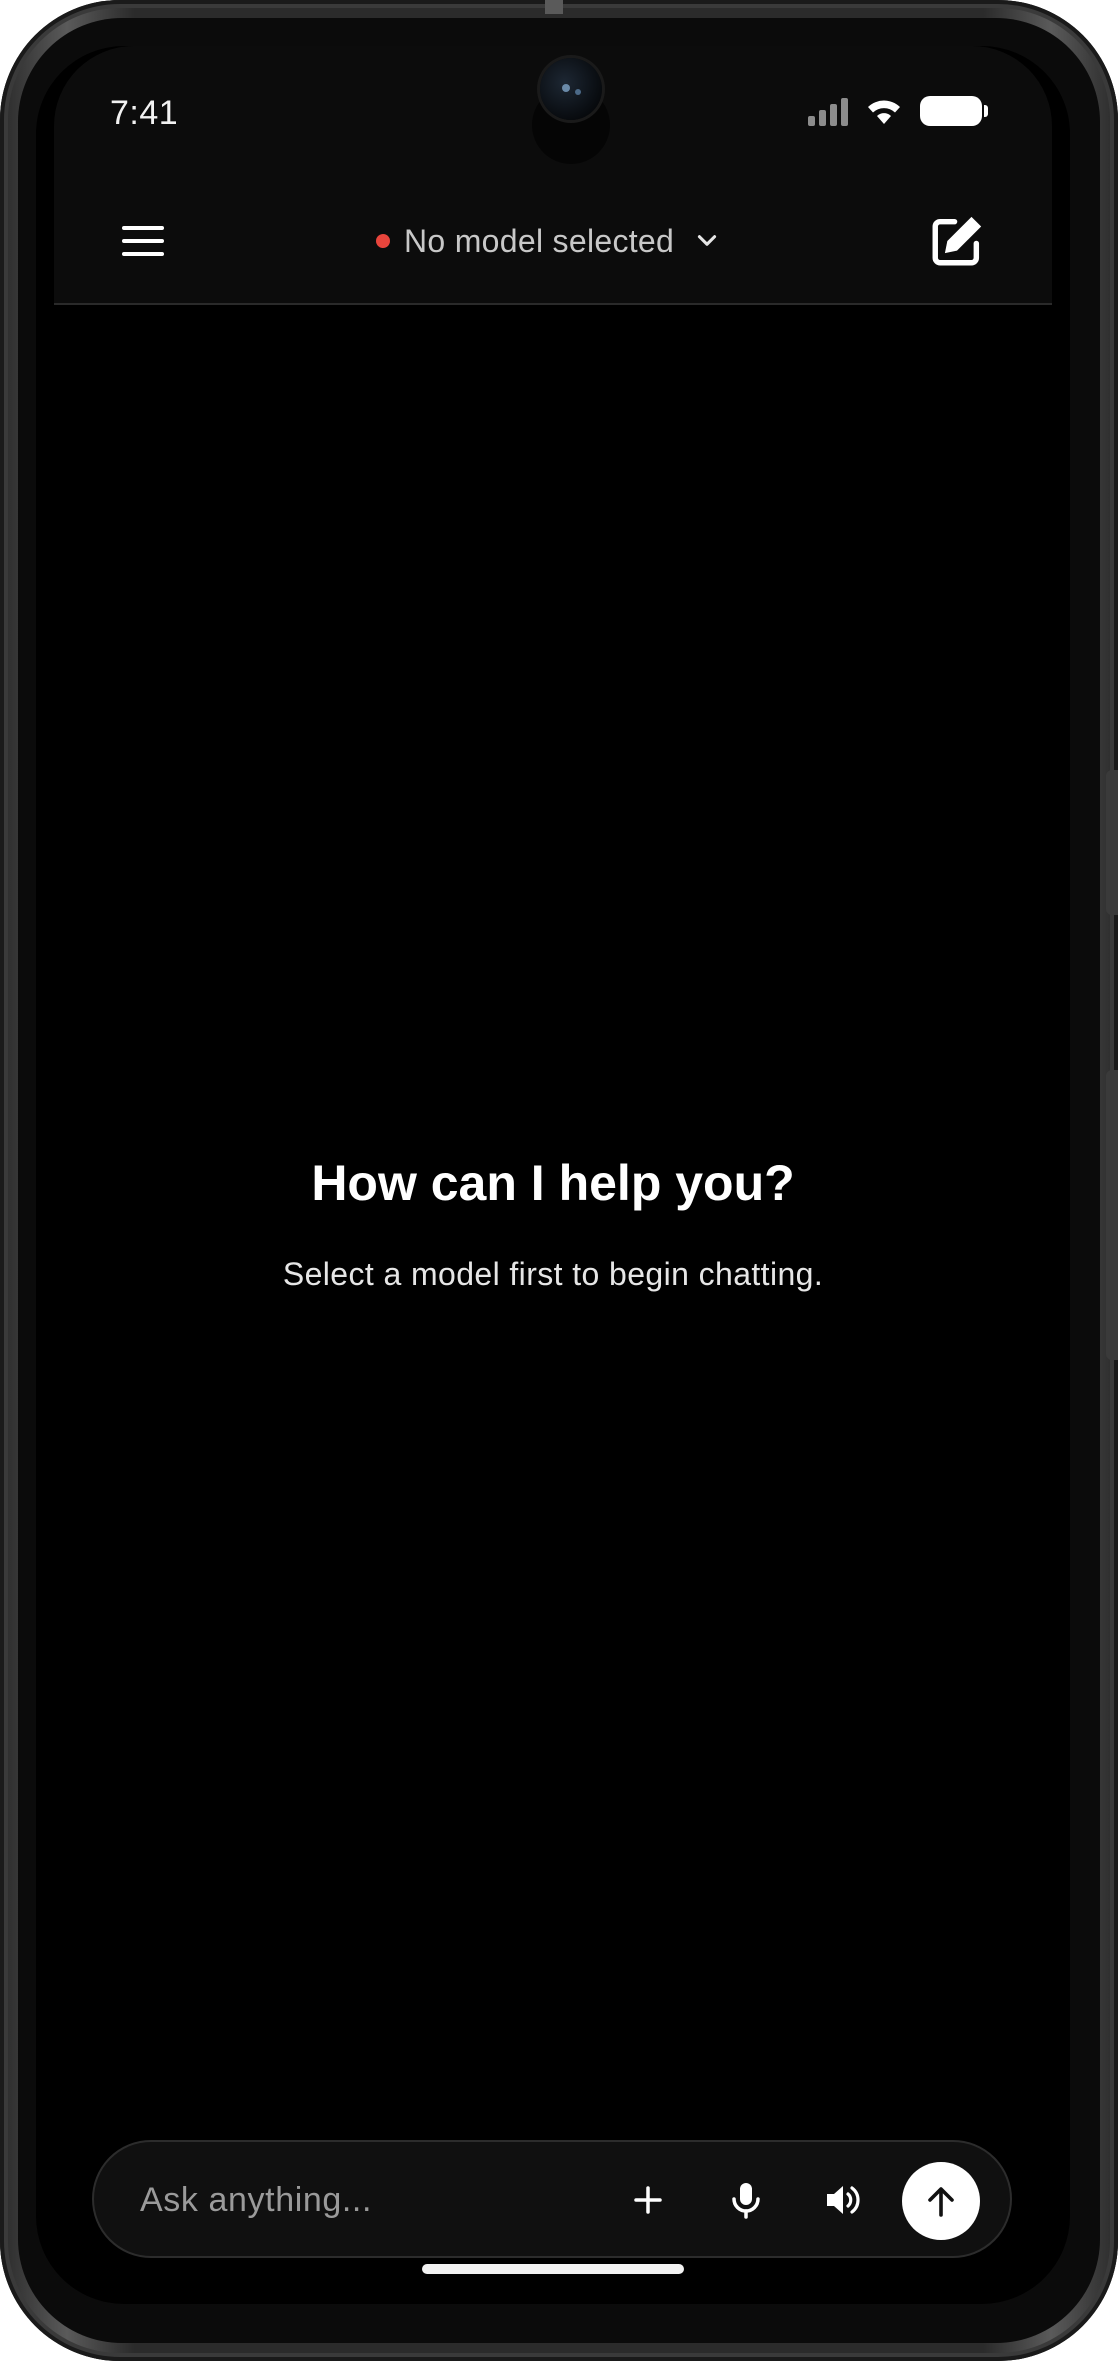  What do you see at coordinates (553, 1274) in the screenshot?
I see `empty-state-subtitle: Select a model first to begin chatting.` at bounding box center [553, 1274].